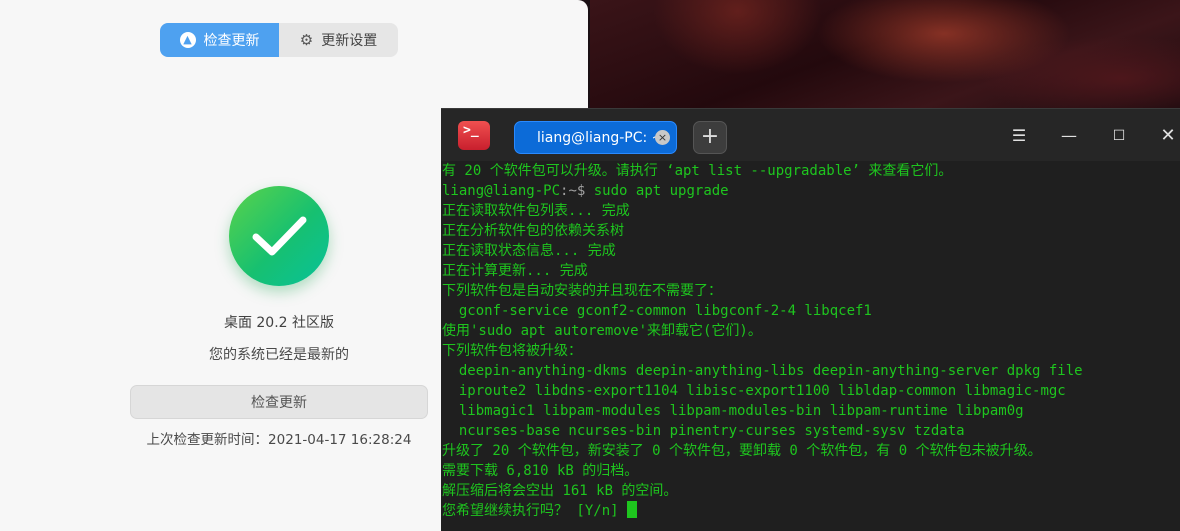  Describe the element at coordinates (306, 40) in the screenshot. I see `gear-icon: ⚙` at that location.